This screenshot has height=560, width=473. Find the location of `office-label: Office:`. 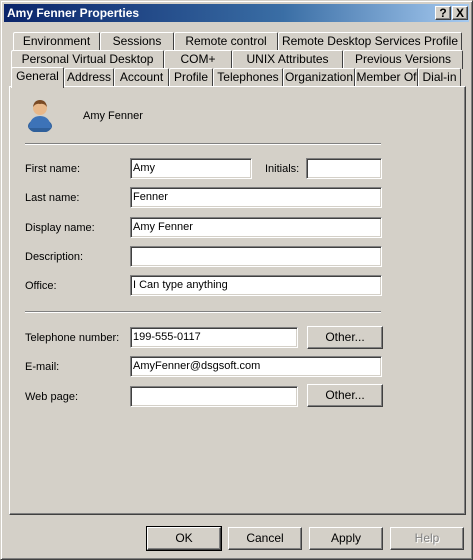

office-label: Office: is located at coordinates (41, 286).